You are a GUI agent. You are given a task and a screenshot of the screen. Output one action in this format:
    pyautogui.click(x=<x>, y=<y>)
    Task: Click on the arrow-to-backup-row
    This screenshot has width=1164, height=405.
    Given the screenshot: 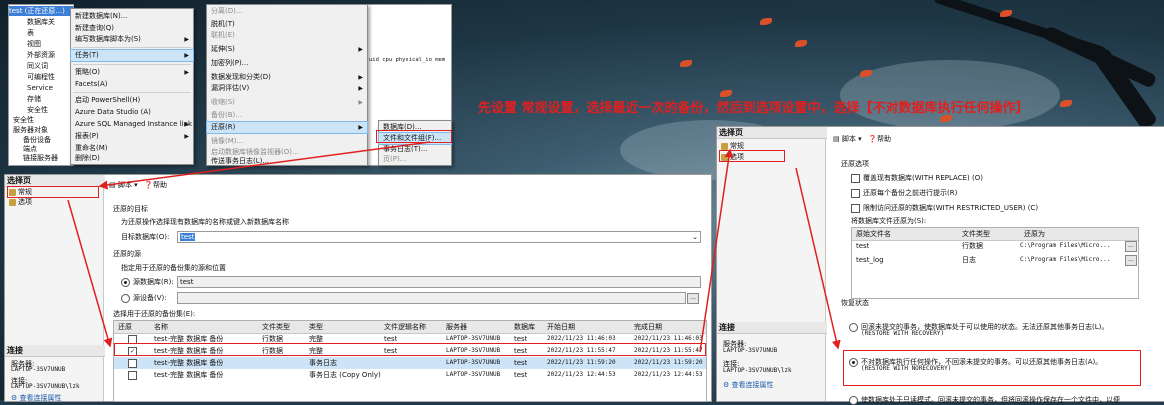 What is the action you would take?
    pyautogui.click(x=90, y=273)
    